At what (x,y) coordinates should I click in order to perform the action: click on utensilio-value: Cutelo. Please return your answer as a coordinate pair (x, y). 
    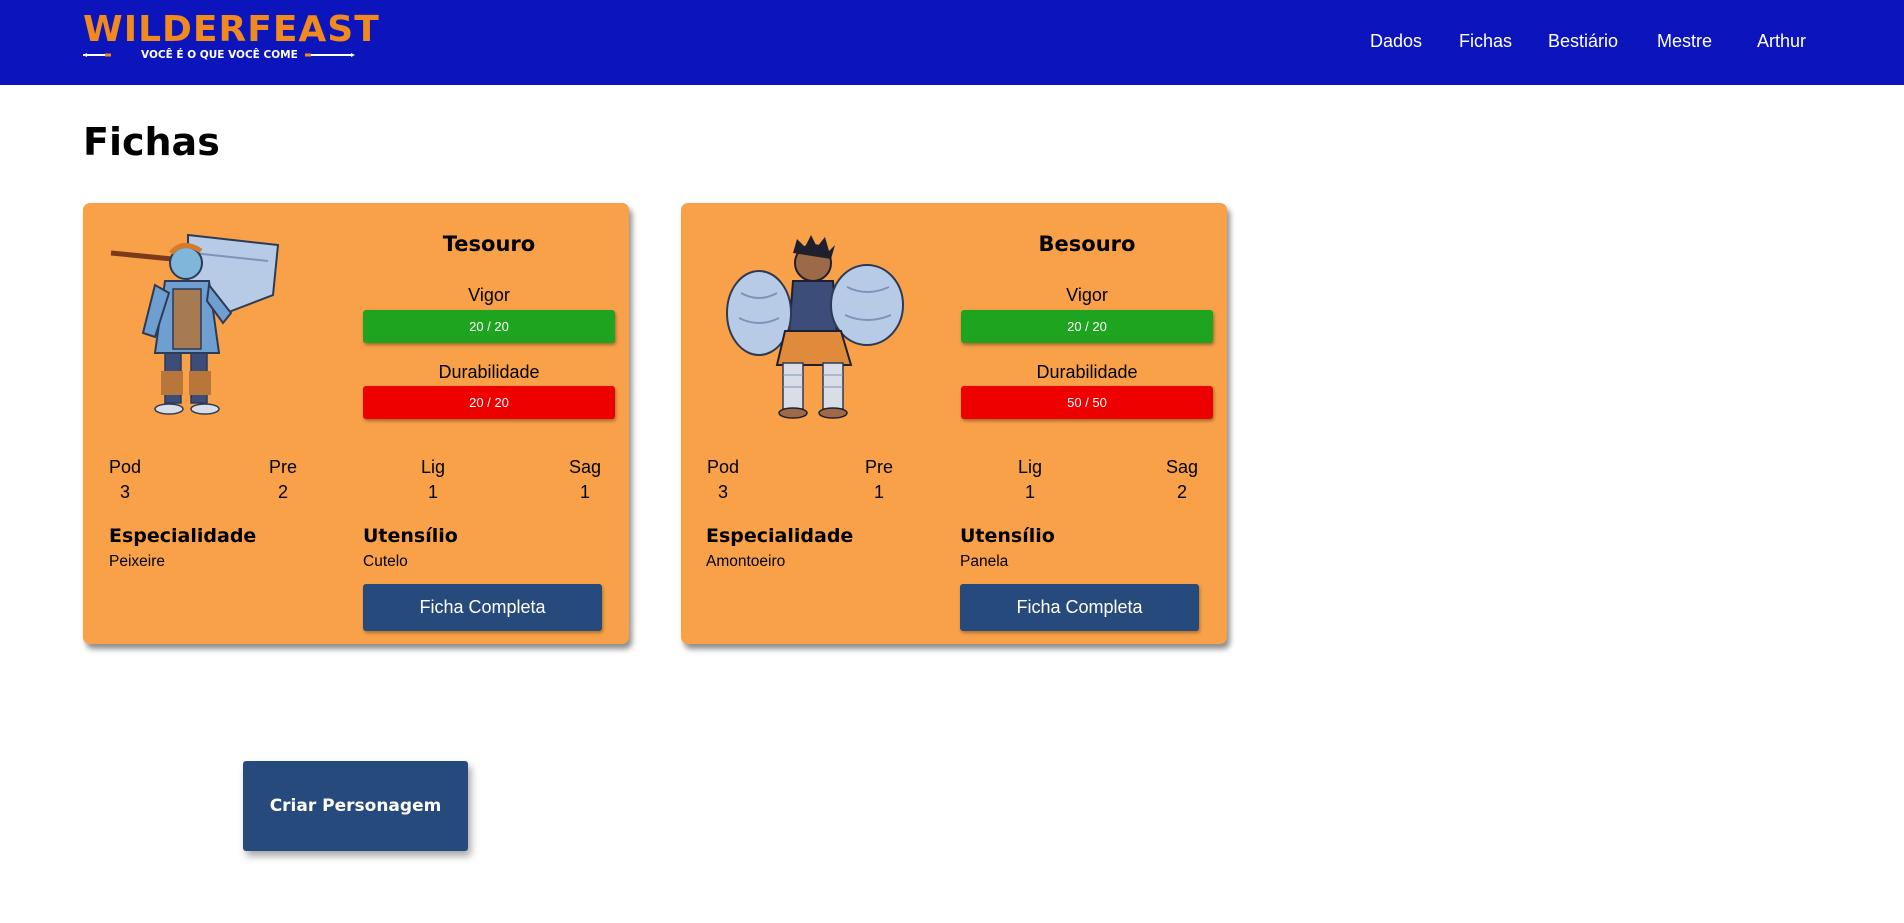
    Looking at the image, I should click on (385, 561).